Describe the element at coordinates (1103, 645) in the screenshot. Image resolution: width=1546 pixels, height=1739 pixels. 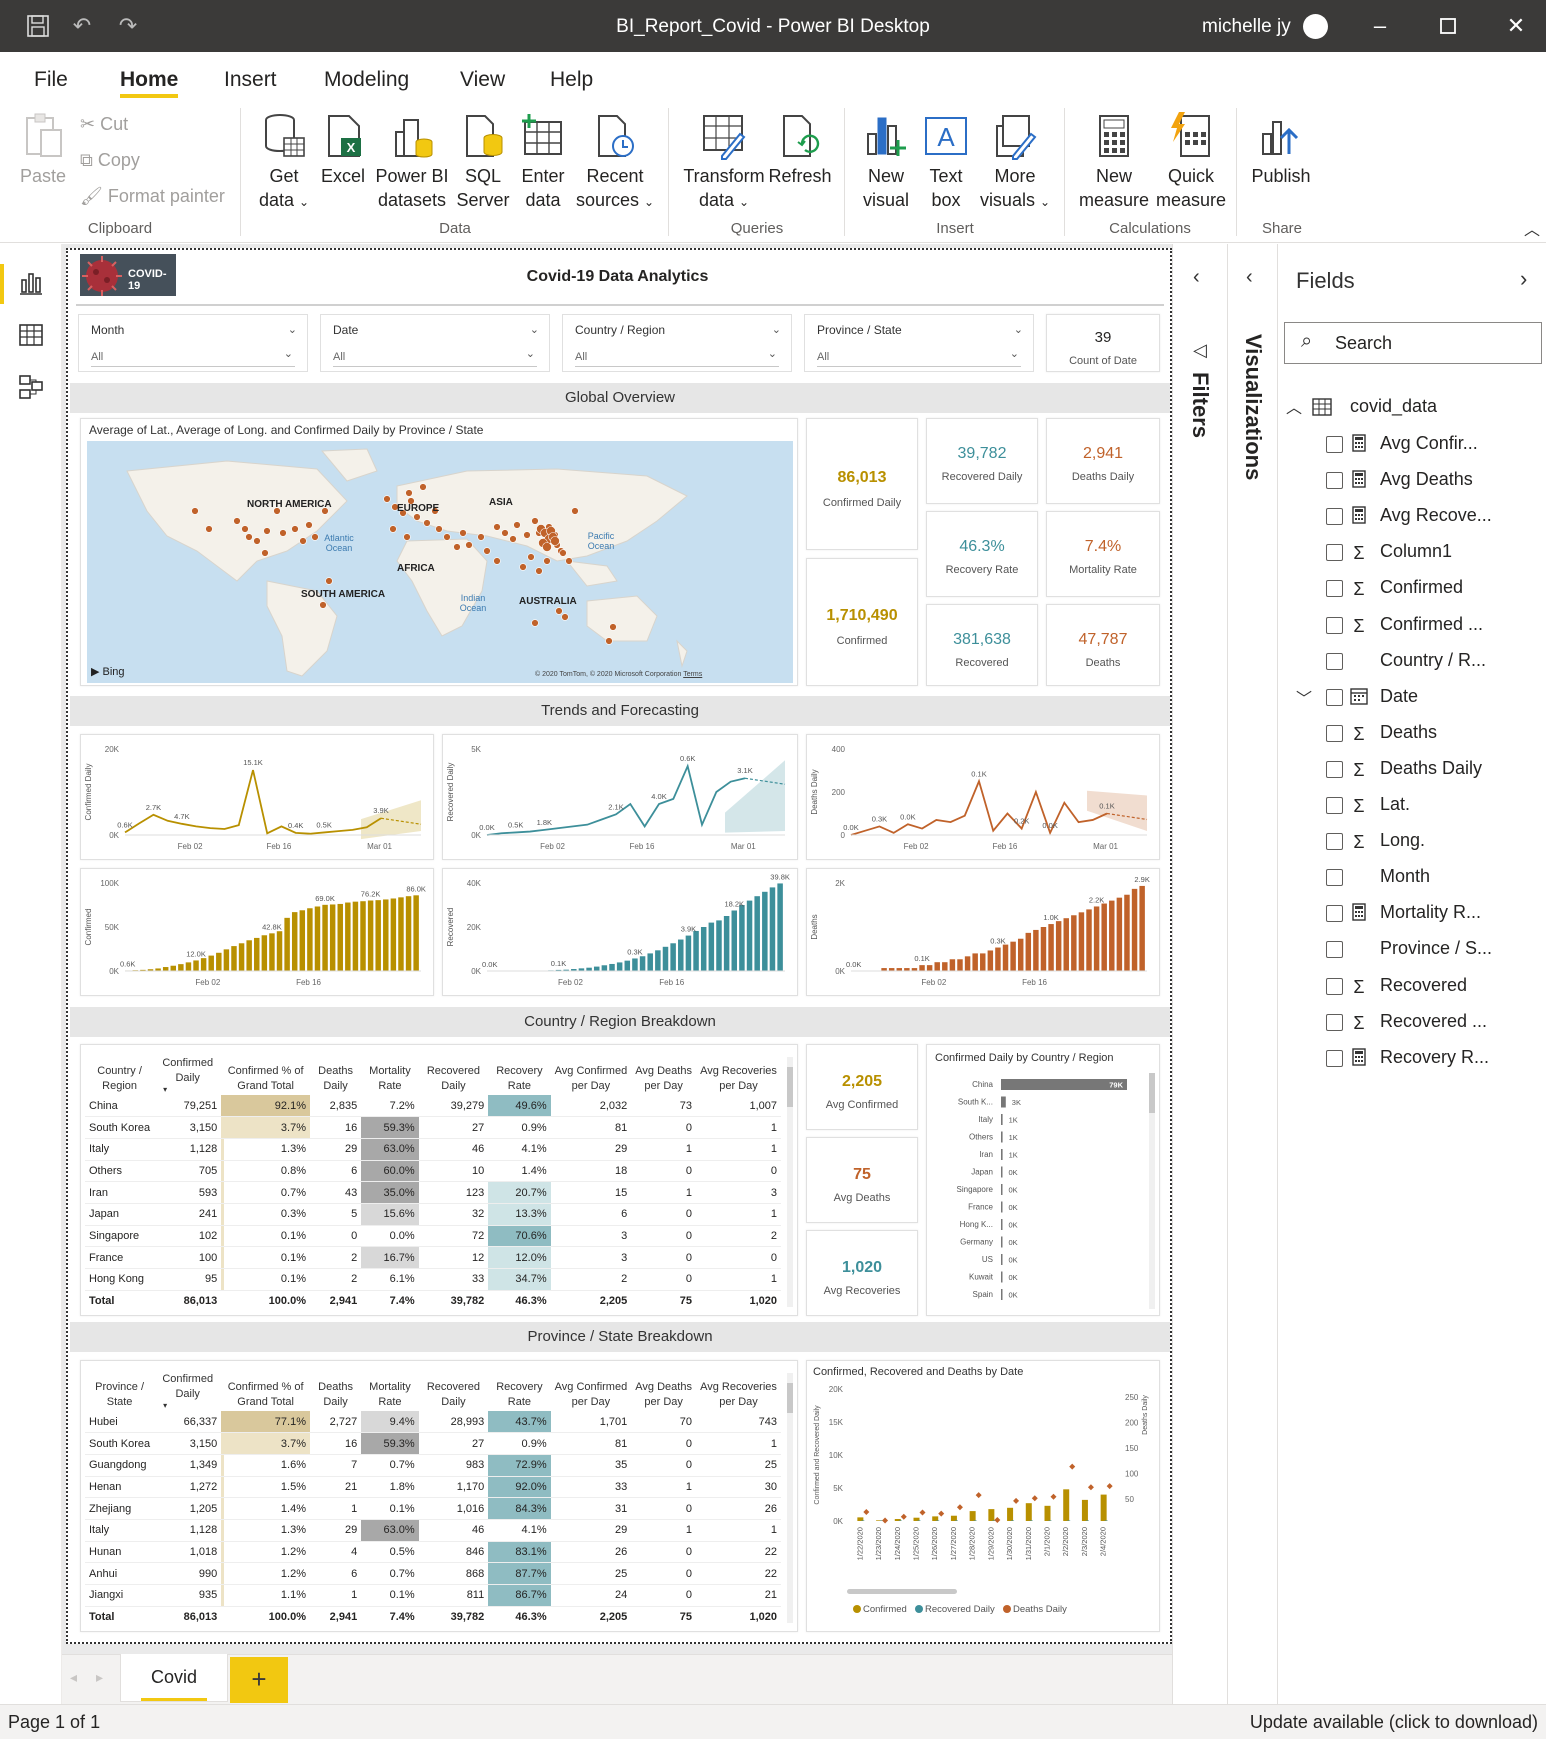
I see `kpi-deaths: 47,787 Deaths` at that location.